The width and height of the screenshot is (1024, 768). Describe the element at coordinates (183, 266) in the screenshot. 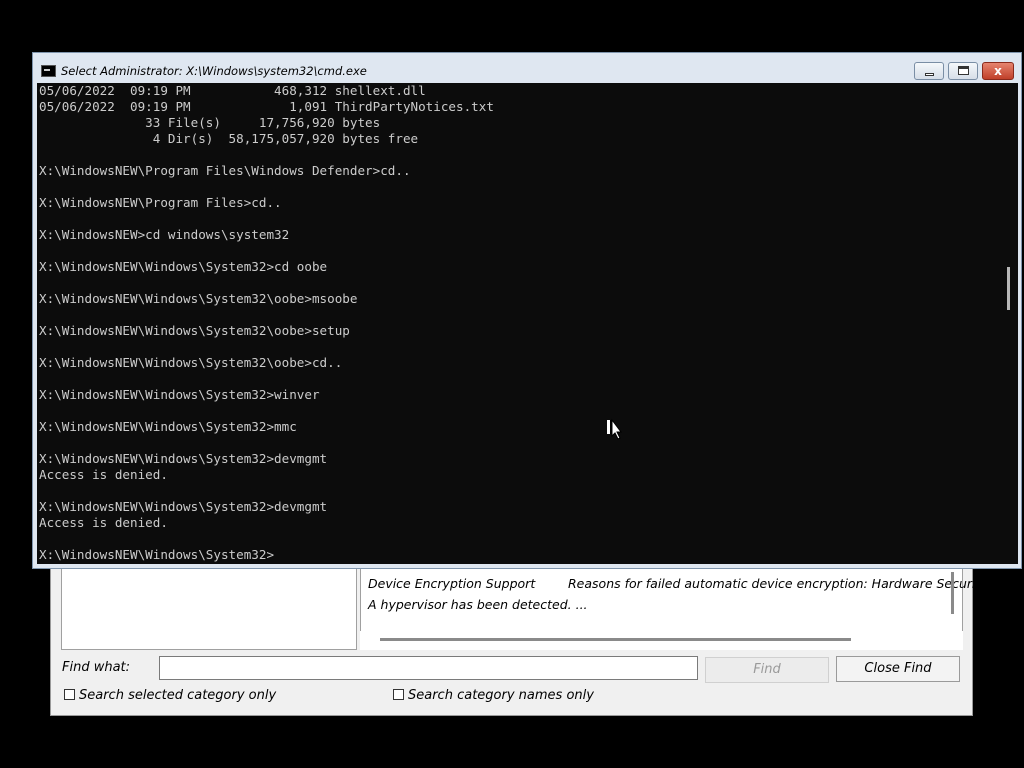

I see `console-line: X:\WindowsNEW\Windows\System32>cd oobe` at that location.